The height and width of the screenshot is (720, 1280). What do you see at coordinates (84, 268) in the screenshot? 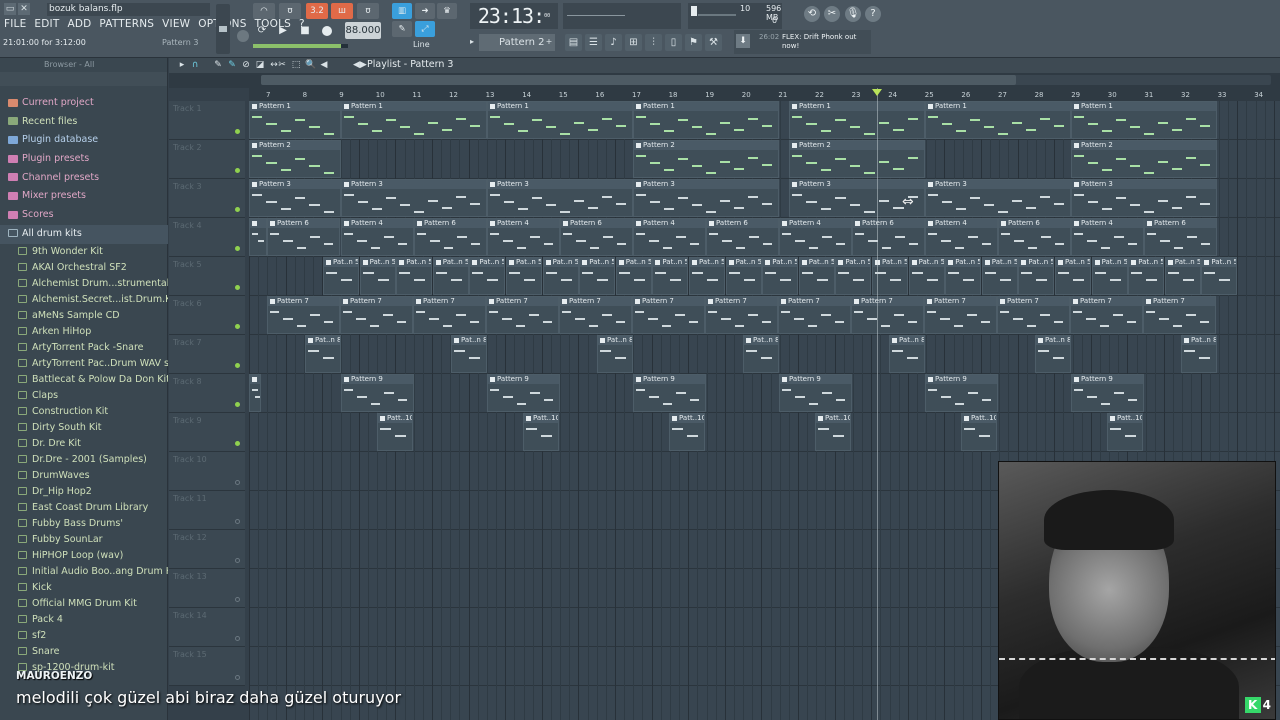
I see `browser-kit-item: AKAI Orchestral SF2` at bounding box center [84, 268].